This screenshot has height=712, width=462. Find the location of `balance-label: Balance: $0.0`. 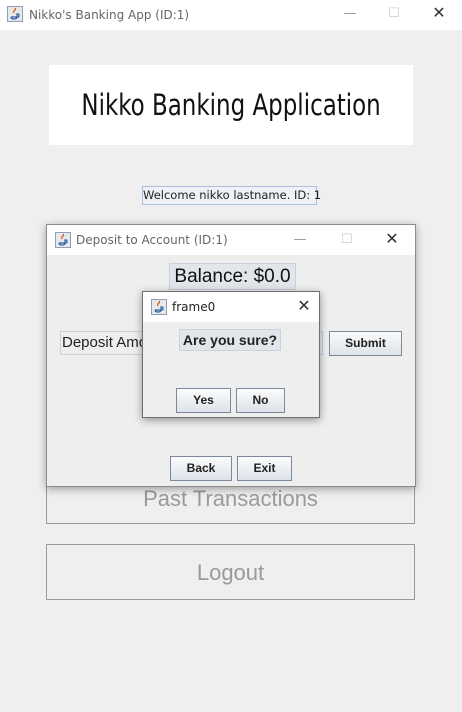

balance-label: Balance: $0.0 is located at coordinates (232, 276).